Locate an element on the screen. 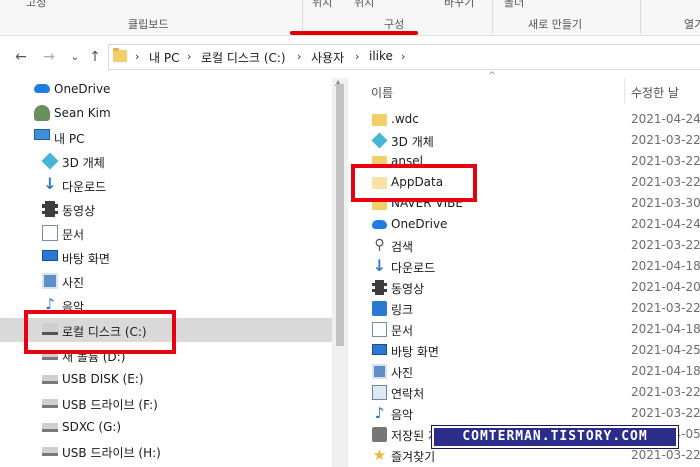 The width and height of the screenshot is (700, 467). column-divider is located at coordinates (624, 91).